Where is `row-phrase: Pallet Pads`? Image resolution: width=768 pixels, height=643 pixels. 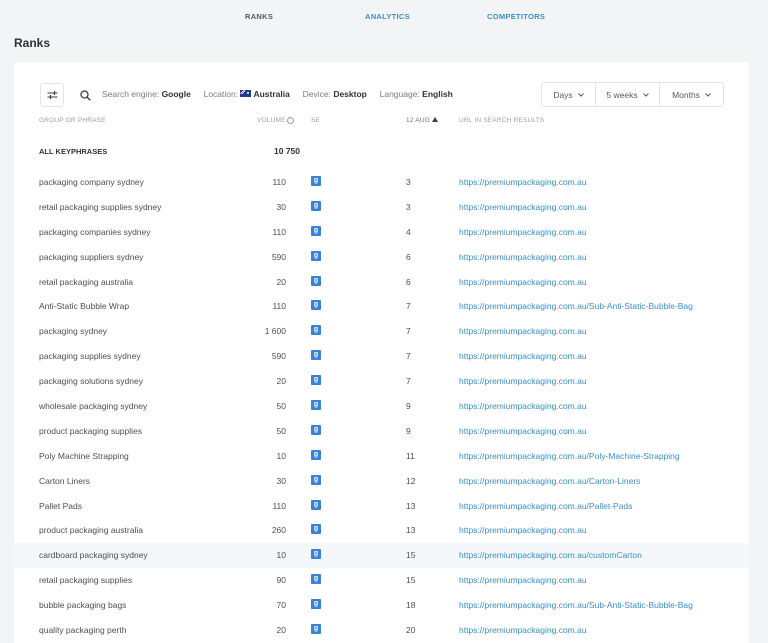
row-phrase: Pallet Pads is located at coordinates (60, 506).